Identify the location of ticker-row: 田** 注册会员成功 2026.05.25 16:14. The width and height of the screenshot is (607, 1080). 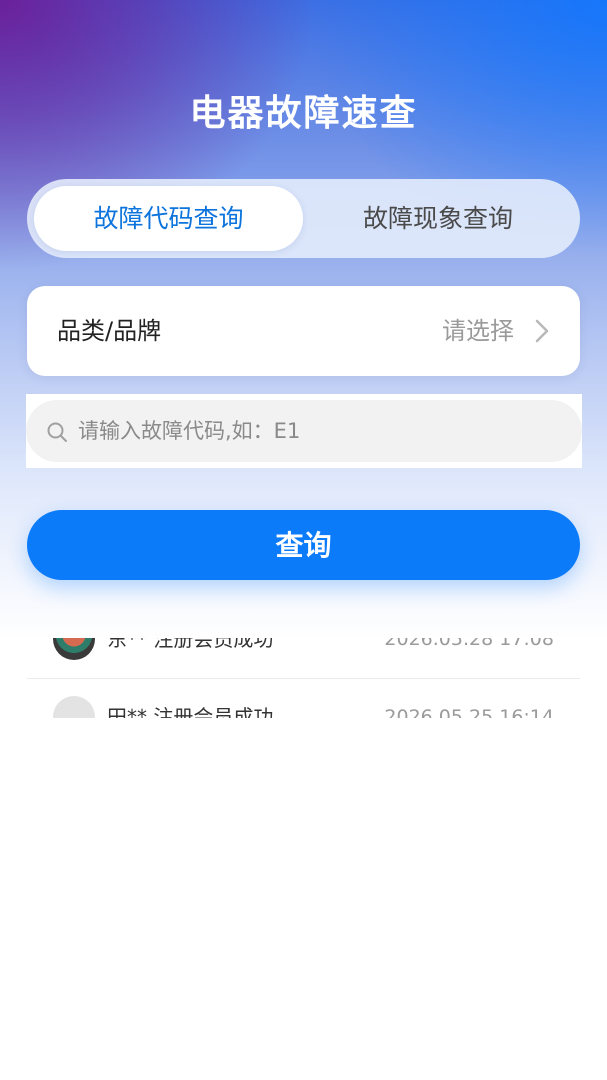
(303, 698).